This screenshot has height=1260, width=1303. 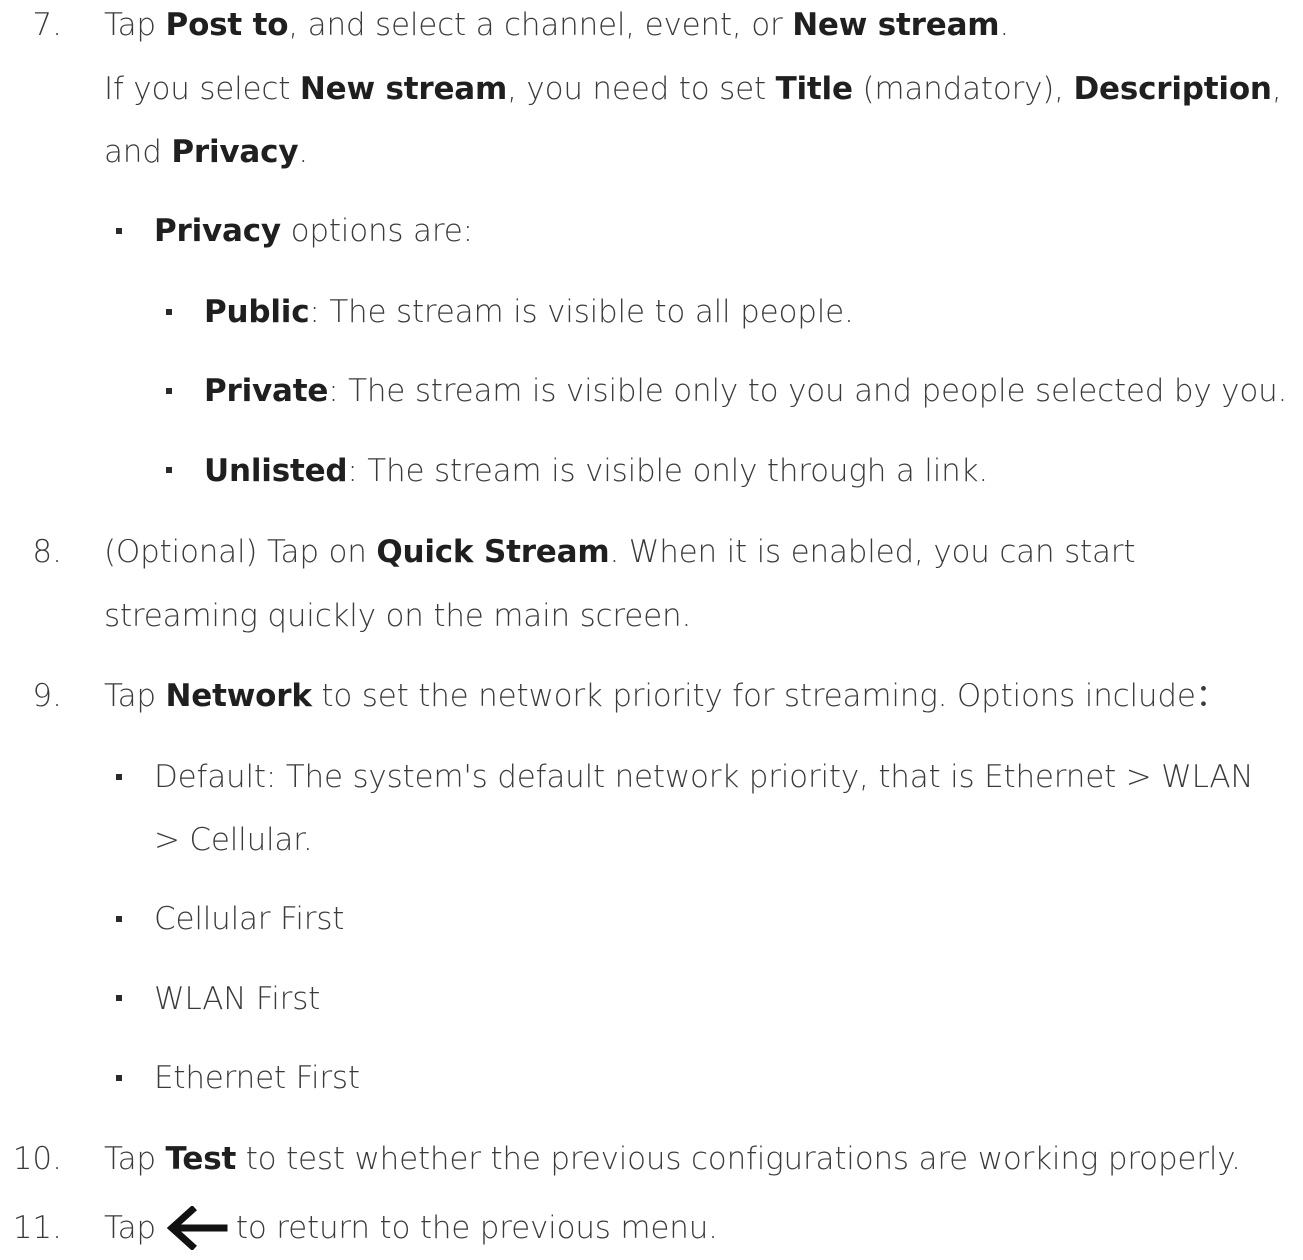 I want to click on network-option-default-line-2: > Cellular., so click(x=233, y=840).